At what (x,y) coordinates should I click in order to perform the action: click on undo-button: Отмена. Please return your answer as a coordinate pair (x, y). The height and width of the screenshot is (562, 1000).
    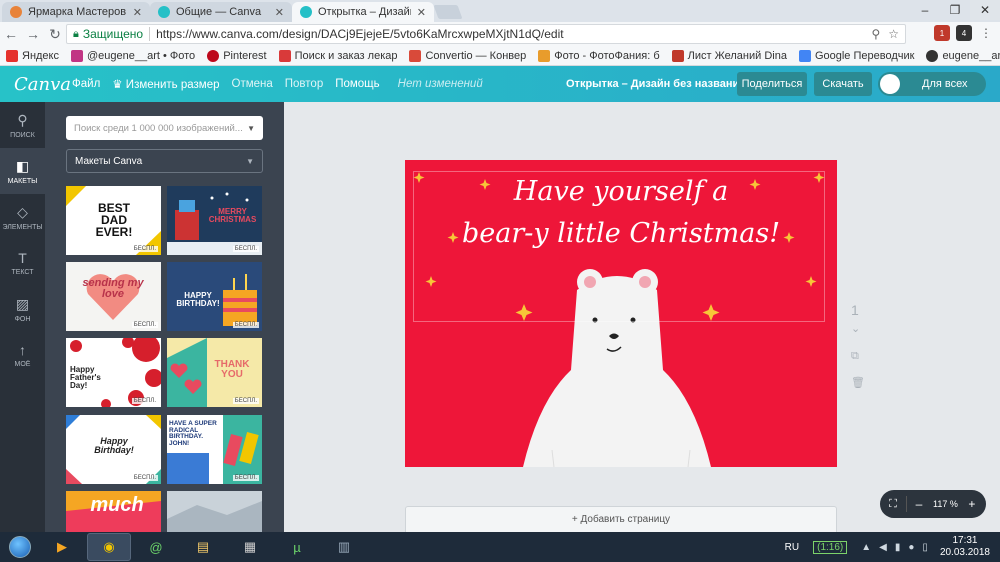
    Looking at the image, I should click on (252, 84).